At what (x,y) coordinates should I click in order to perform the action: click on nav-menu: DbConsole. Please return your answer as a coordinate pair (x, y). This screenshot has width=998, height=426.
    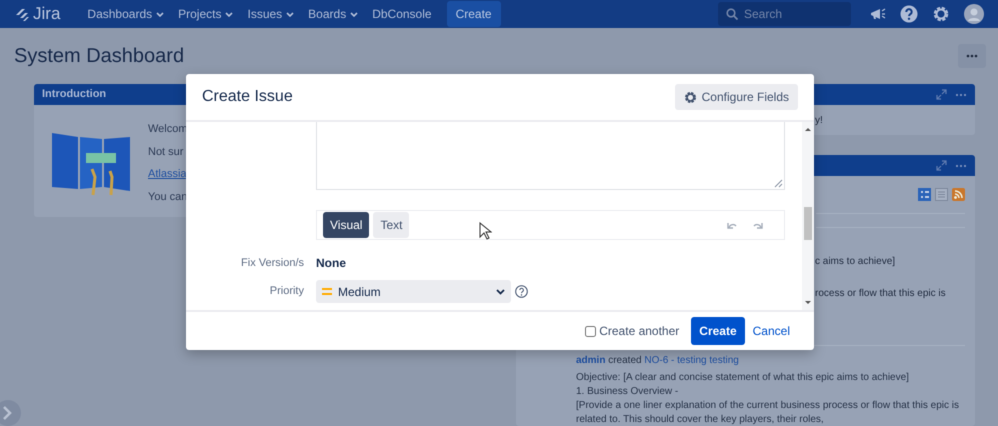
    Looking at the image, I should click on (402, 14).